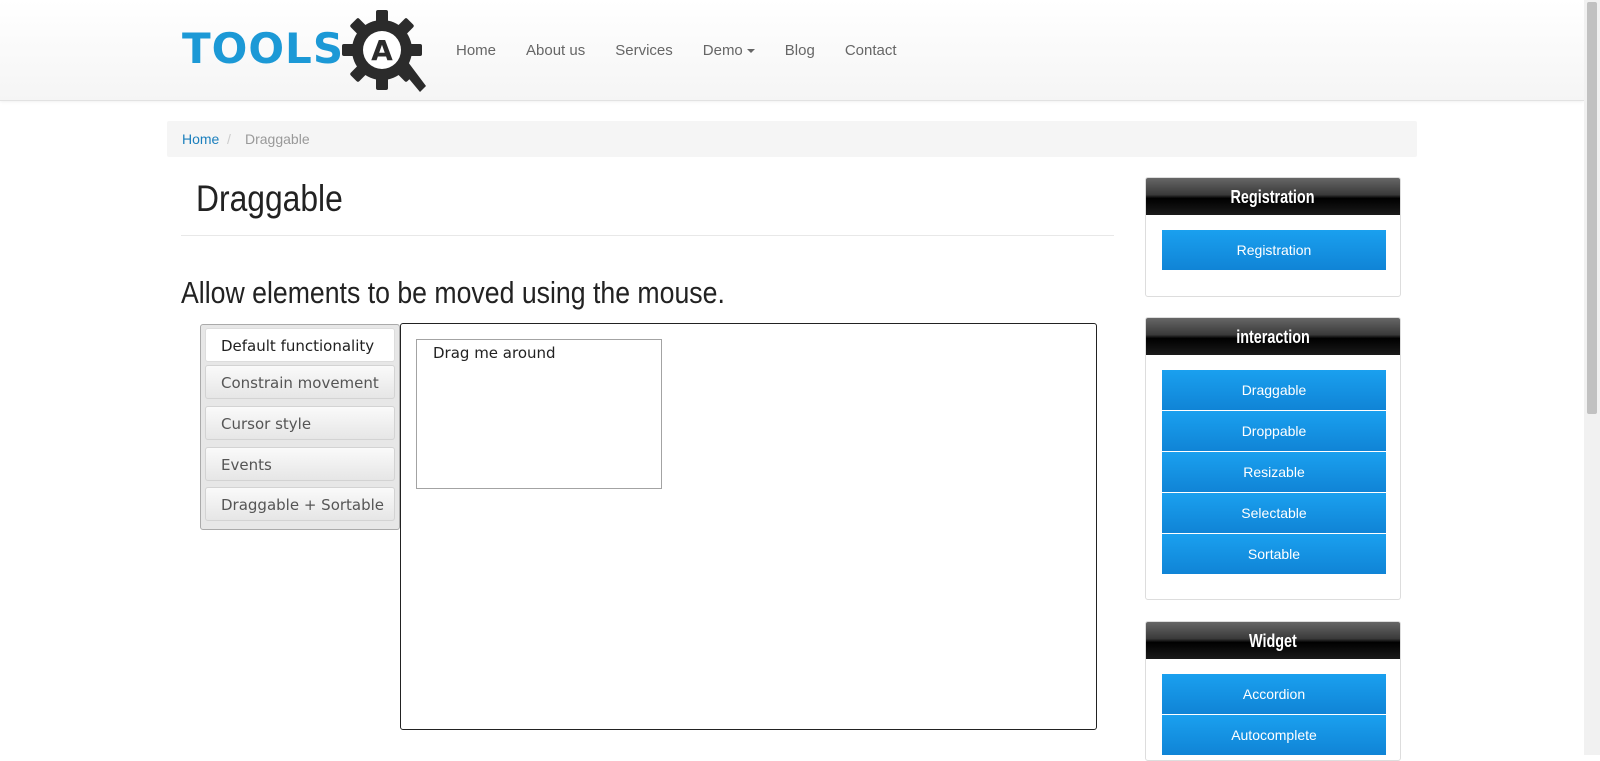 This screenshot has height=761, width=1600. Describe the element at coordinates (871, 50) in the screenshot. I see `nav-contact: Contact` at that location.